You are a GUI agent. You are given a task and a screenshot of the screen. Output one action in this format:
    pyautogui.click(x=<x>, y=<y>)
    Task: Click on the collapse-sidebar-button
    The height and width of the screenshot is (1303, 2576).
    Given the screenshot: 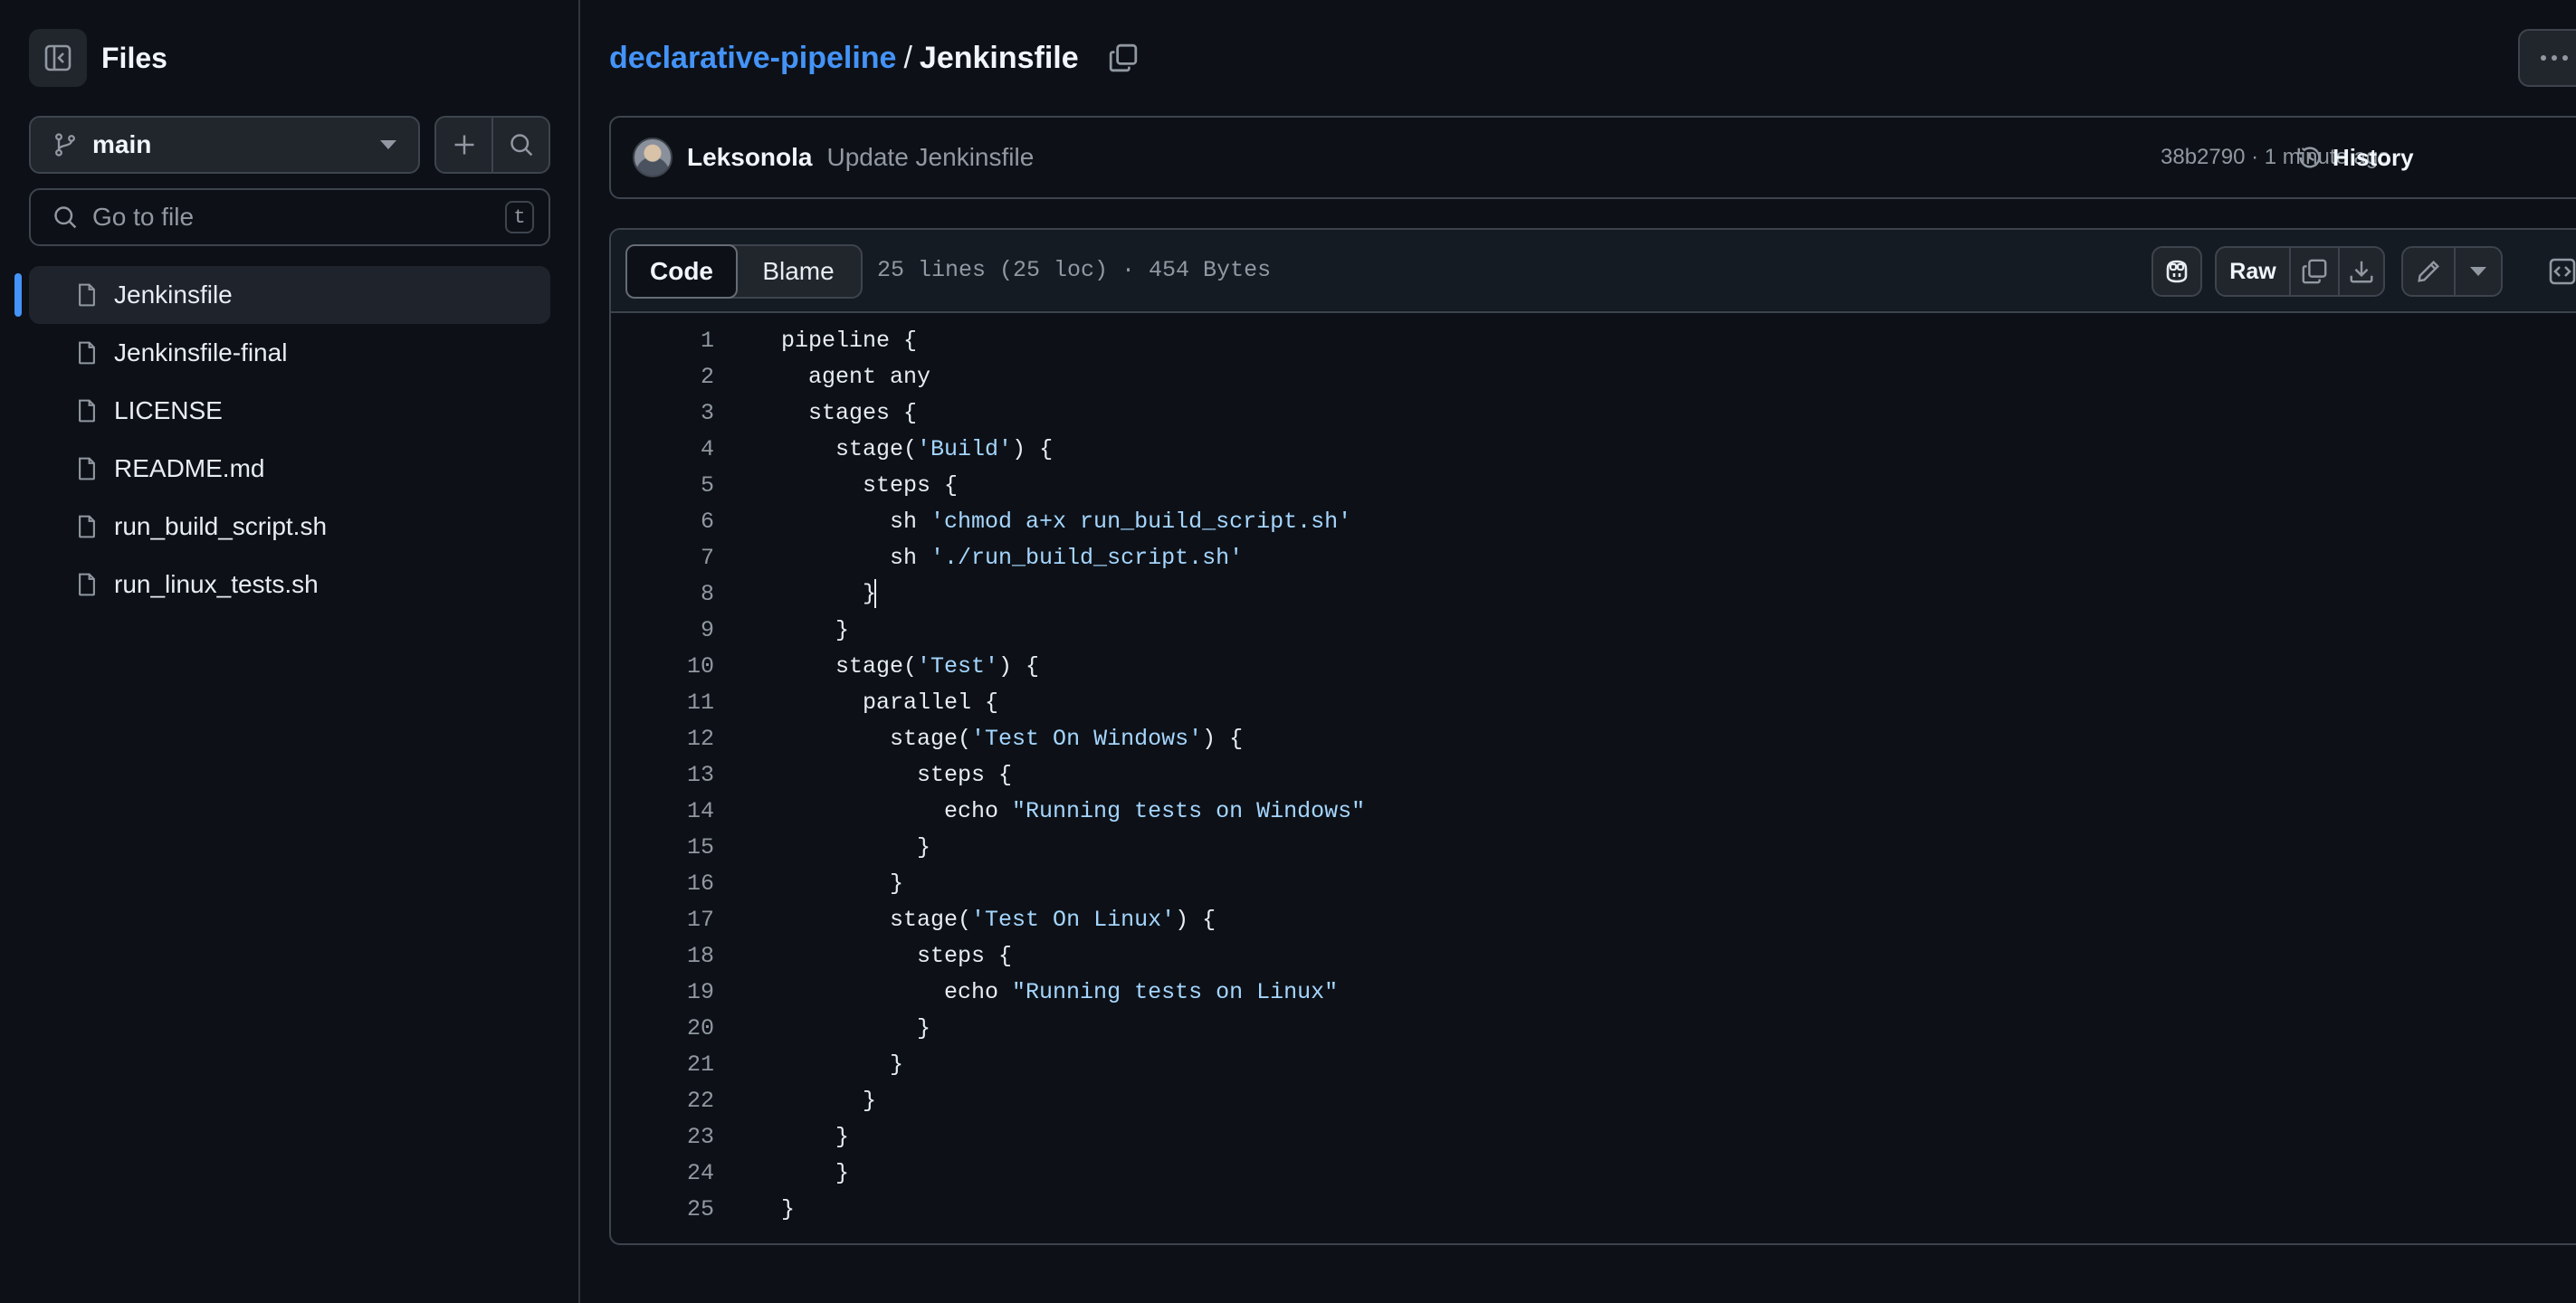 What is the action you would take?
    pyautogui.click(x=58, y=58)
    